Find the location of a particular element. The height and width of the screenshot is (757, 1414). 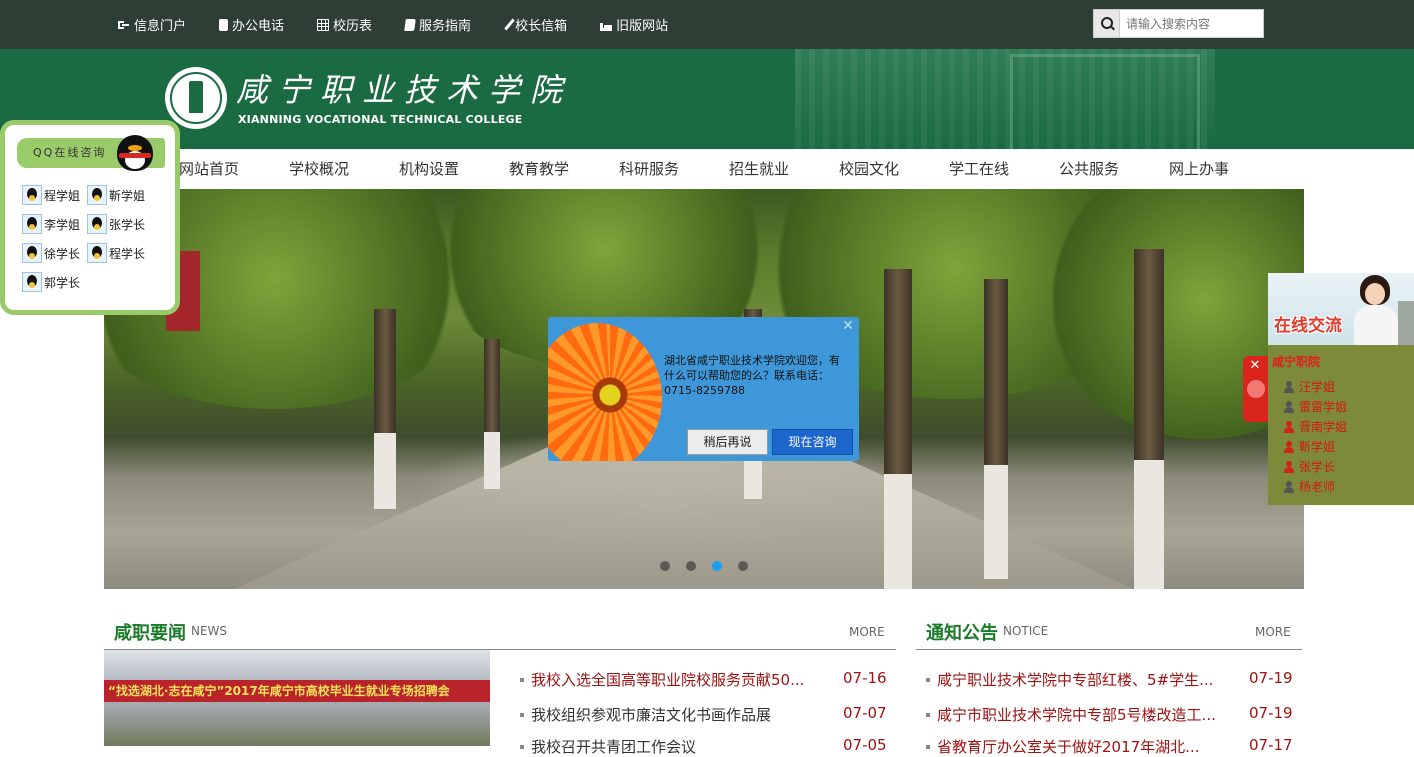

topnav-service-guide: 服务指南 is located at coordinates (437, 24).